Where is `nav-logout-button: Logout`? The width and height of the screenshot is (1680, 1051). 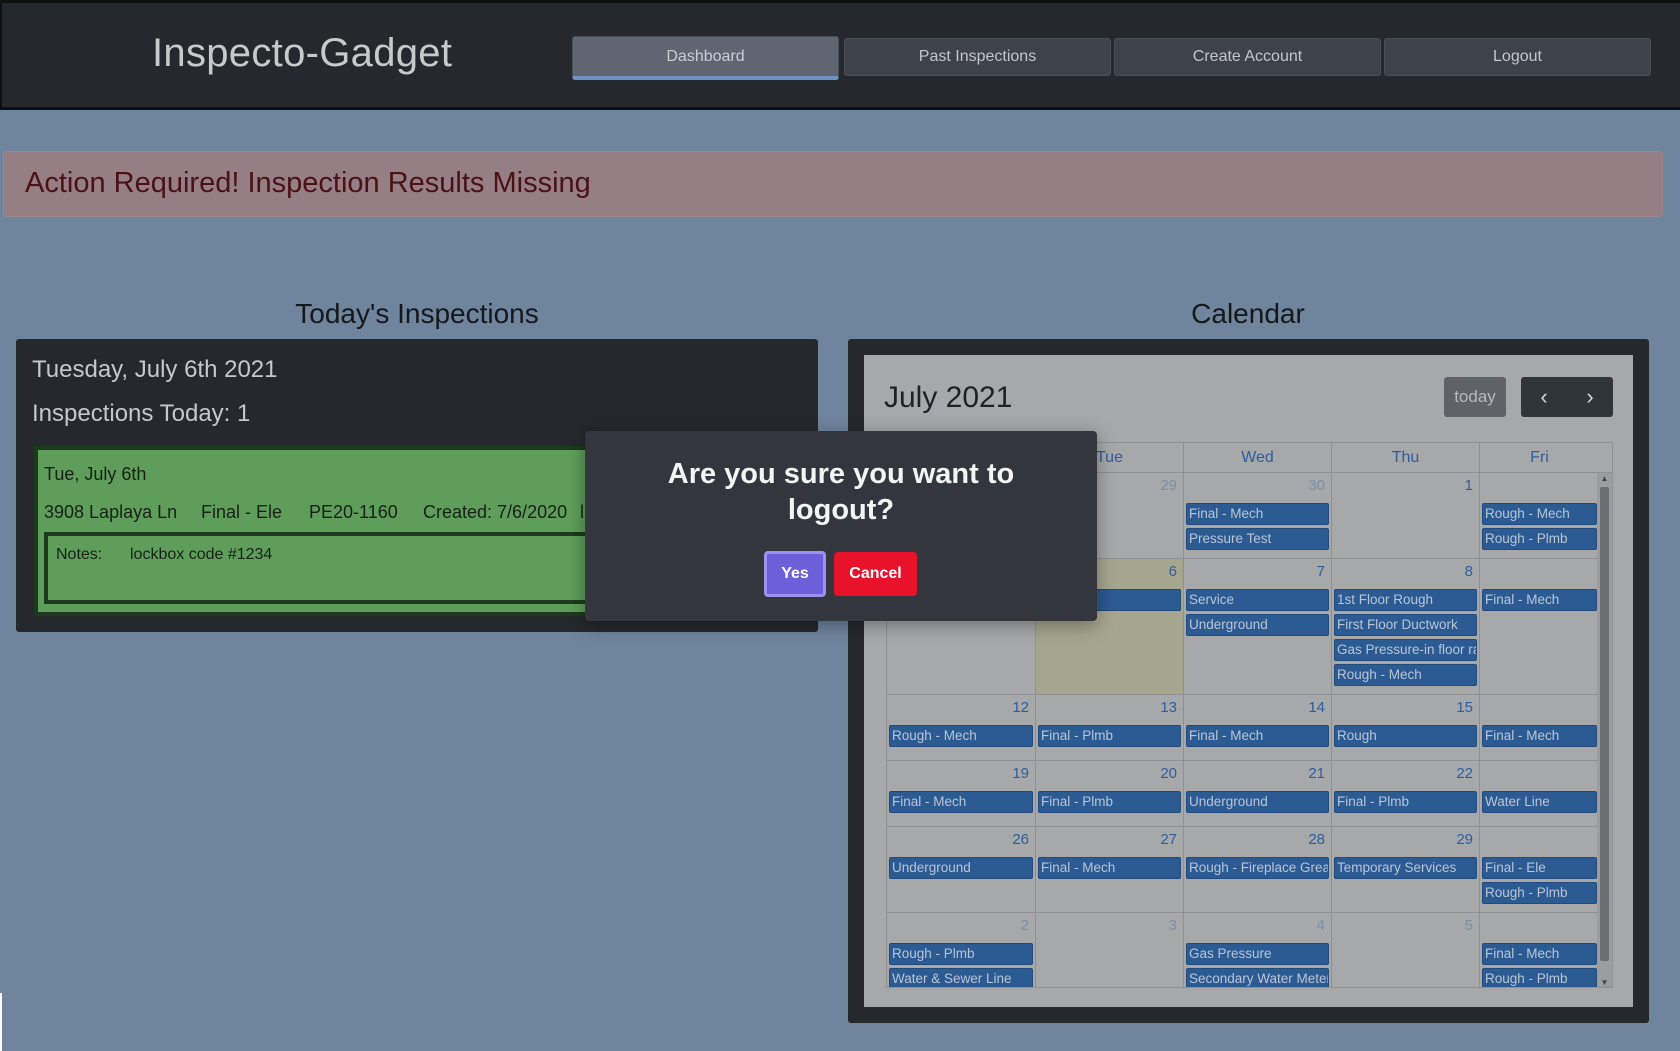
nav-logout-button: Logout is located at coordinates (1517, 57).